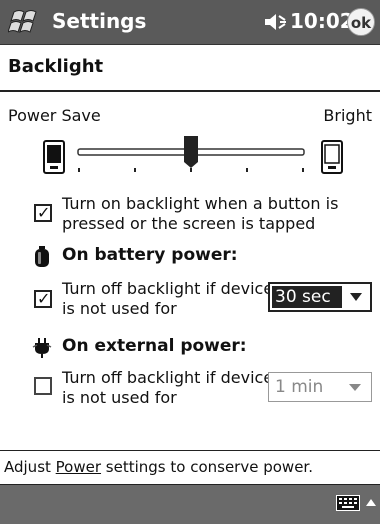 The width and height of the screenshot is (380, 524). What do you see at coordinates (25, 22) in the screenshot?
I see `windows-start-icon` at bounding box center [25, 22].